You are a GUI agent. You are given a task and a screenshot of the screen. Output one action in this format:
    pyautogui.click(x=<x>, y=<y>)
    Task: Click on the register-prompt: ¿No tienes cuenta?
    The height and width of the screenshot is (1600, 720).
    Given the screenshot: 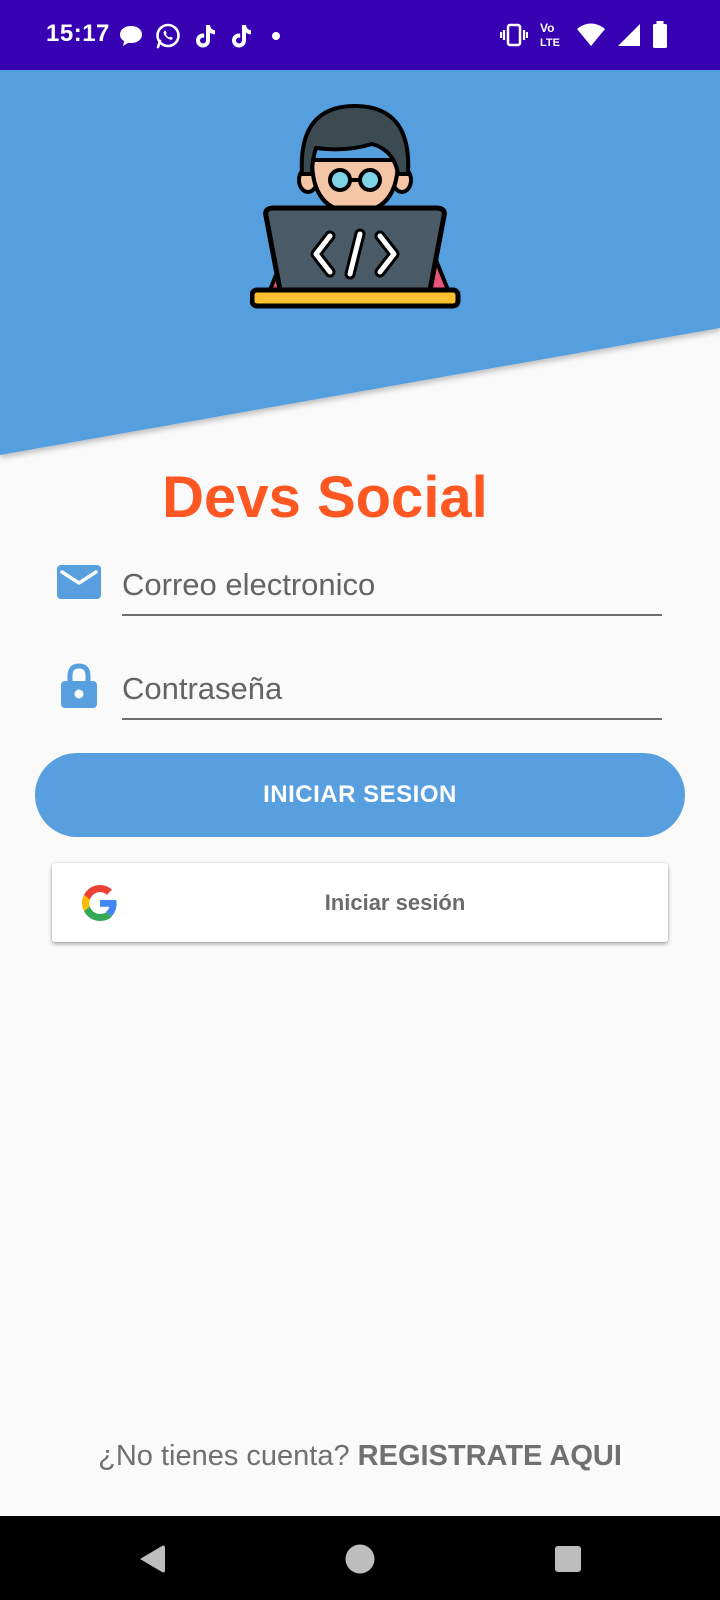 What is the action you would take?
    pyautogui.click(x=224, y=1456)
    